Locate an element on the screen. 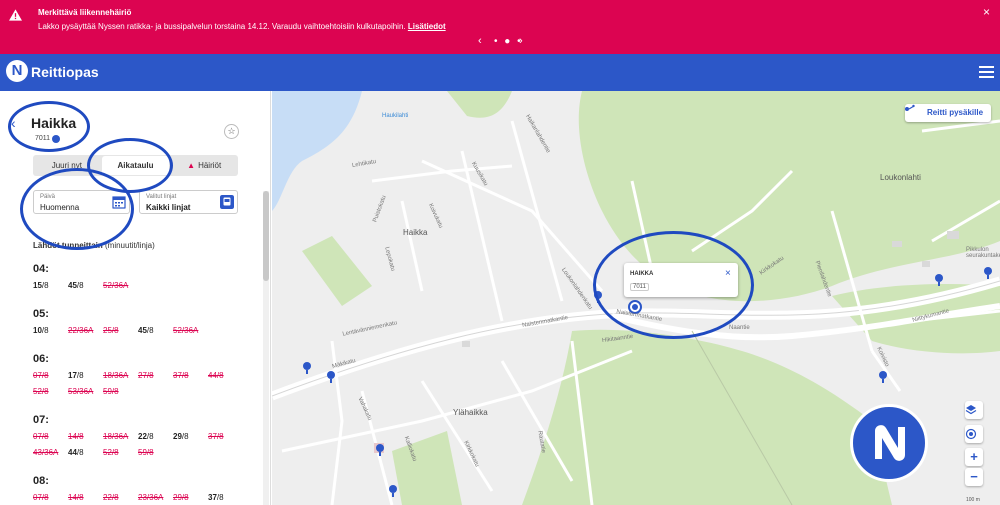 The width and height of the screenshot is (1000, 505). departure-minute: 15 is located at coordinates (37, 285).